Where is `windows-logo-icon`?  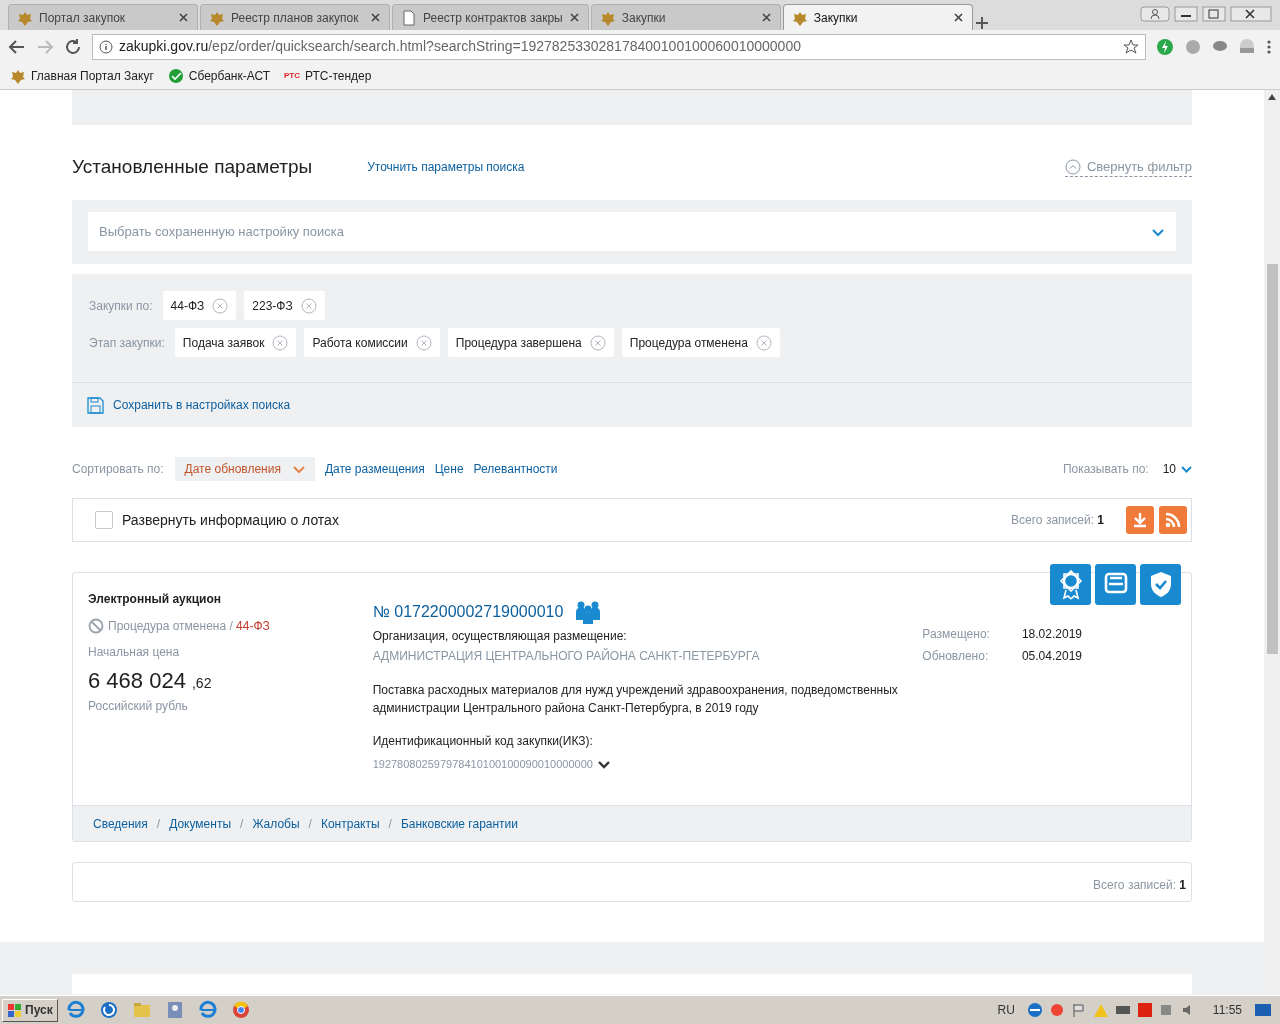
windows-logo-icon is located at coordinates (14, 1010).